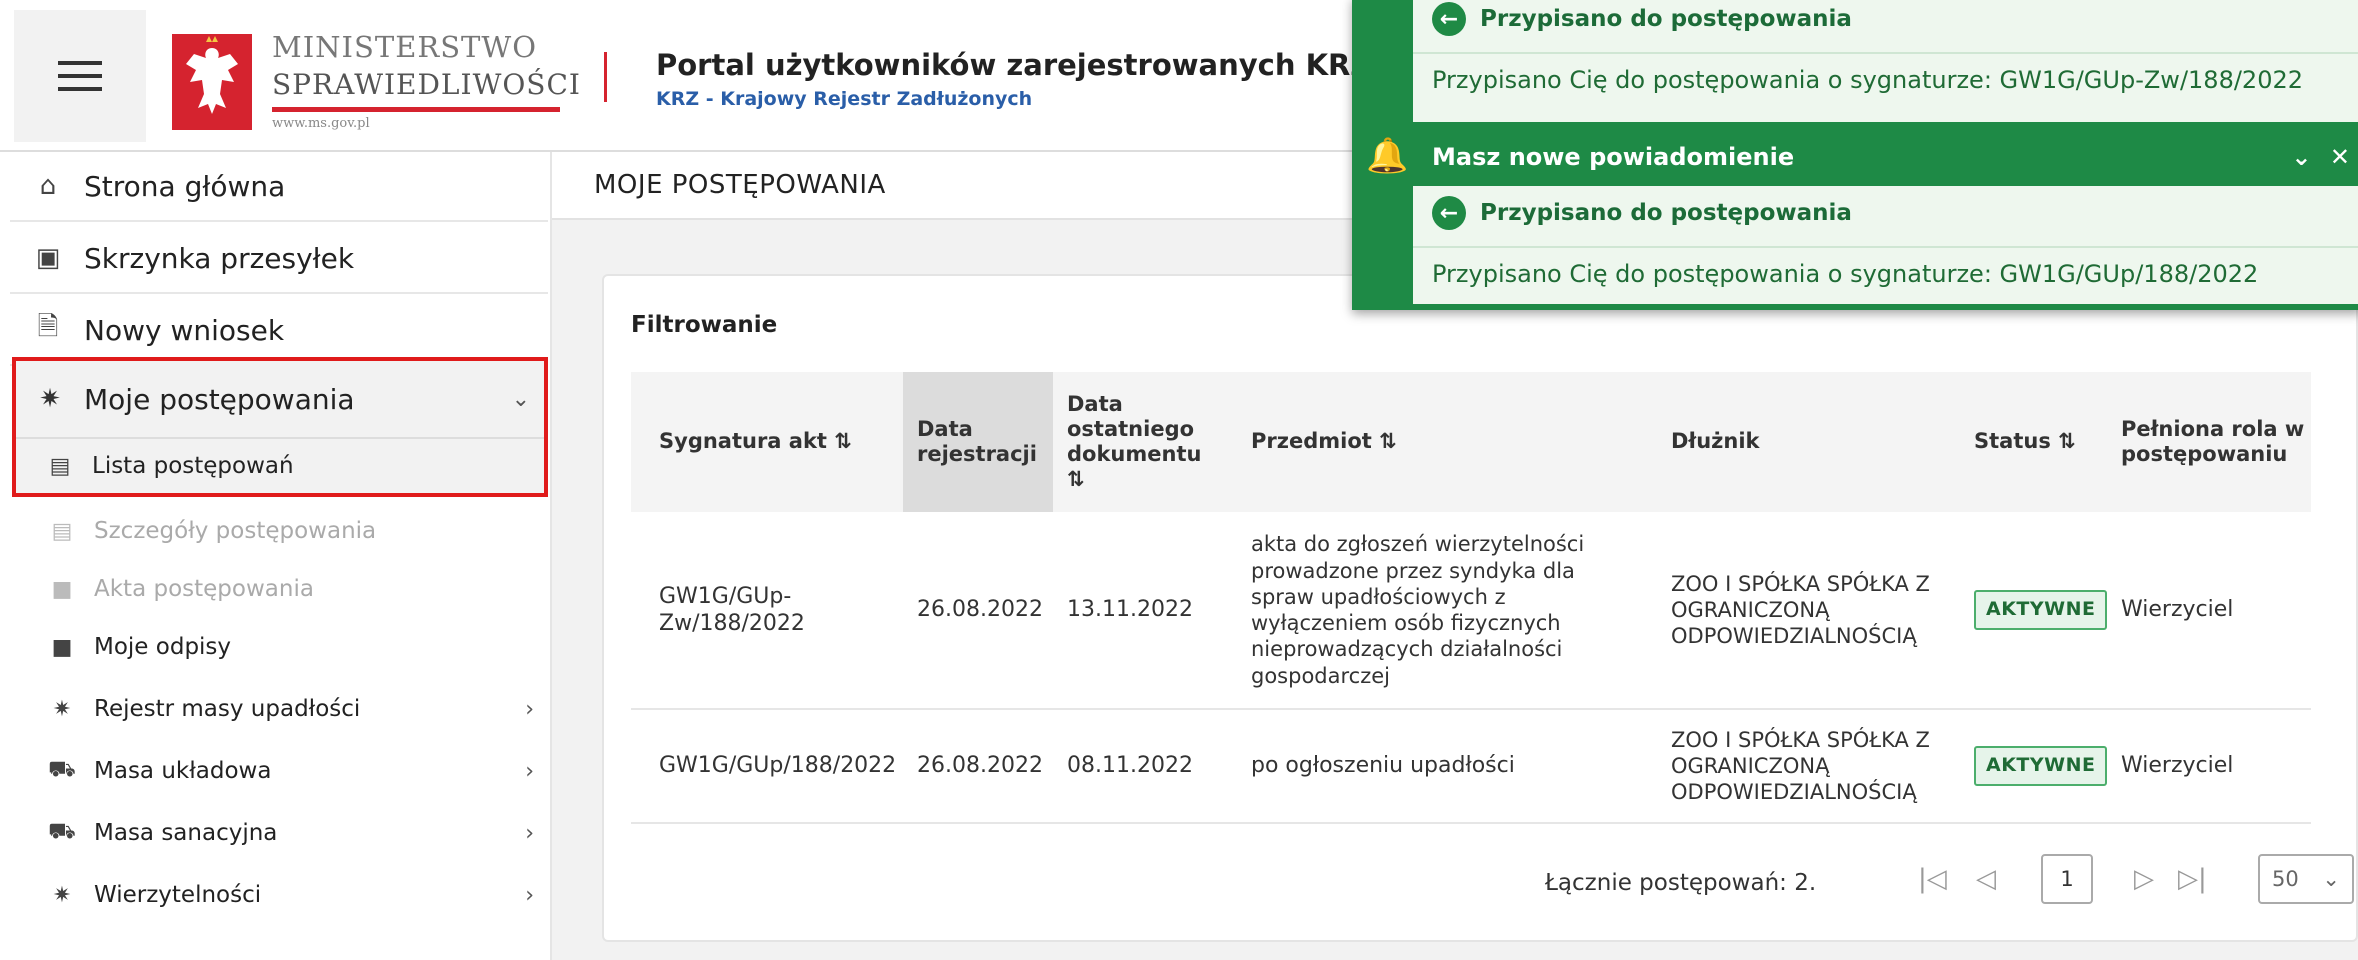 This screenshot has width=2358, height=960. I want to click on cell-signature: GW1G/GUp-Zw/188/2022, so click(732, 610).